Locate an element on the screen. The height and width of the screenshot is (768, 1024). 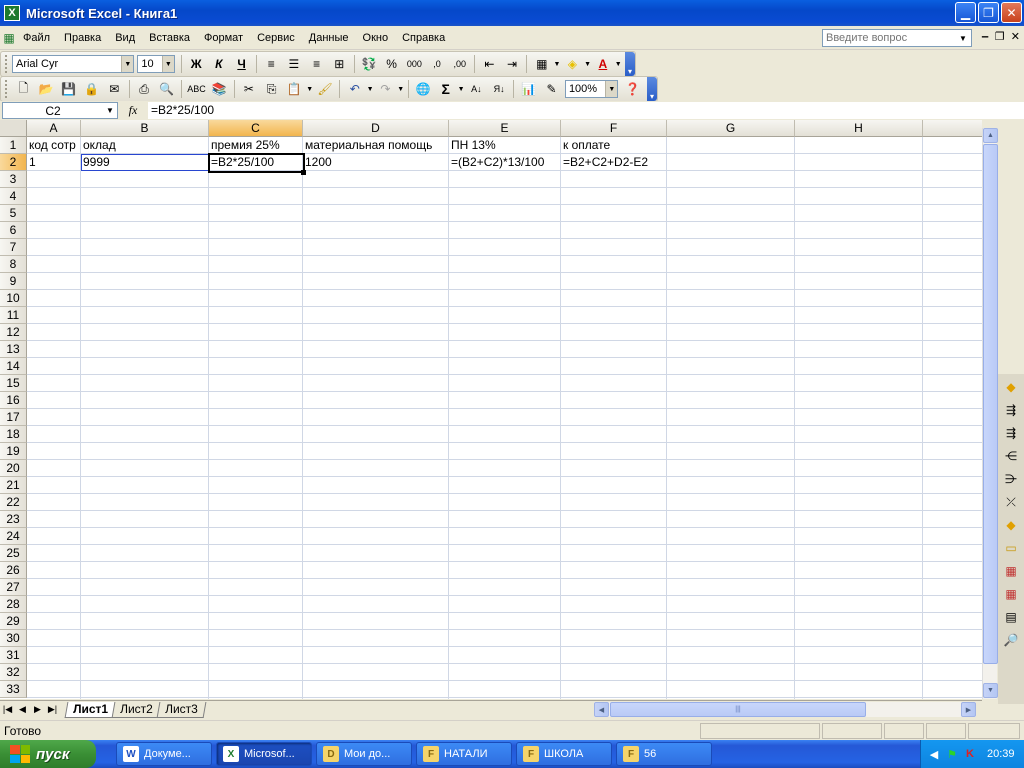
row-header-18: 18 is located at coordinates (13, 434).